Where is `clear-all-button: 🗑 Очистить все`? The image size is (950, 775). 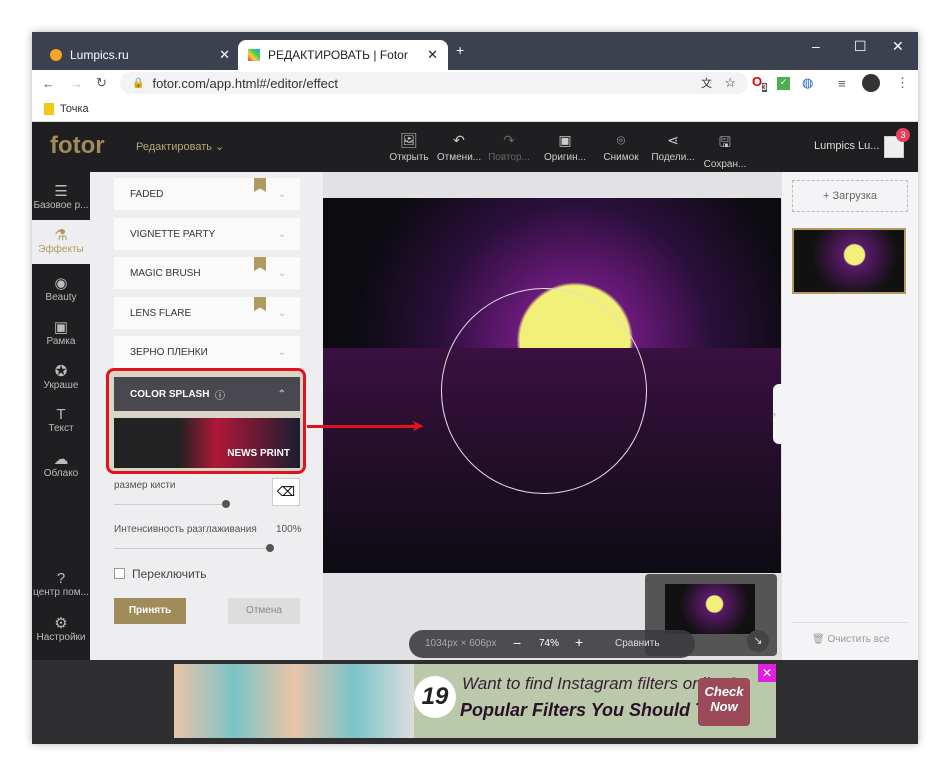
clear-all-button: 🗑 Очистить все is located at coordinates (851, 639).